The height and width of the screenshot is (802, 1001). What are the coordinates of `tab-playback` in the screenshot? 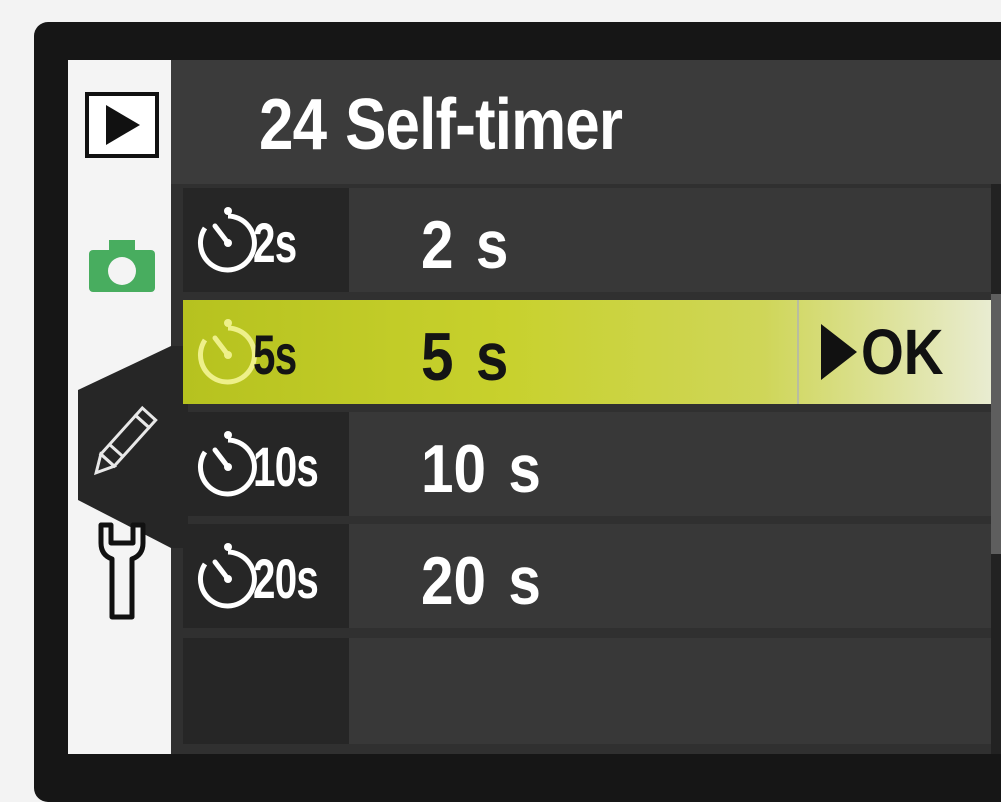 It's located at (122, 125).